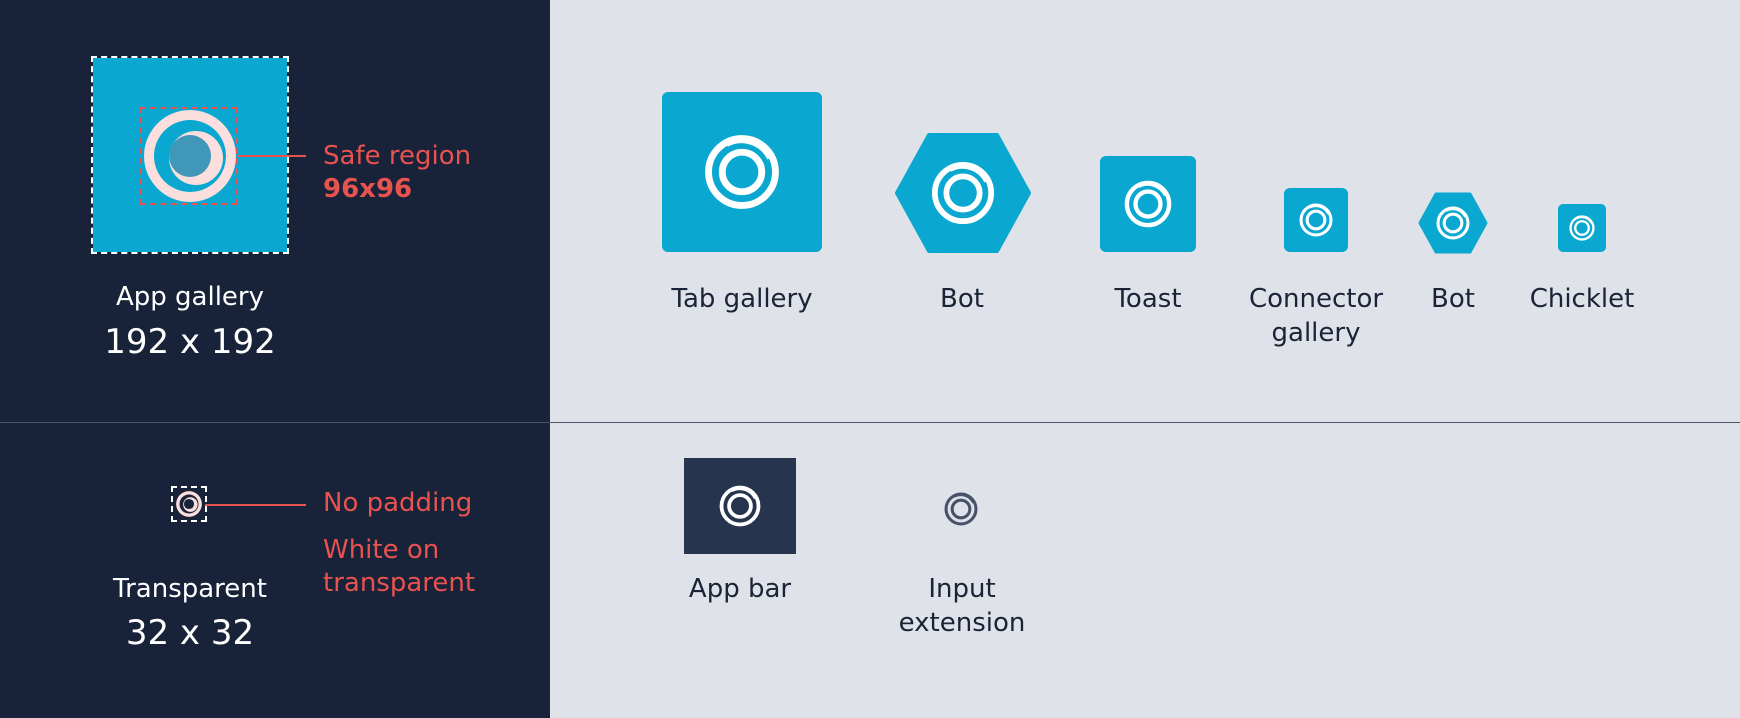 This screenshot has height=718, width=1740. What do you see at coordinates (189, 504) in the screenshot?
I see `transparent-logo-icon` at bounding box center [189, 504].